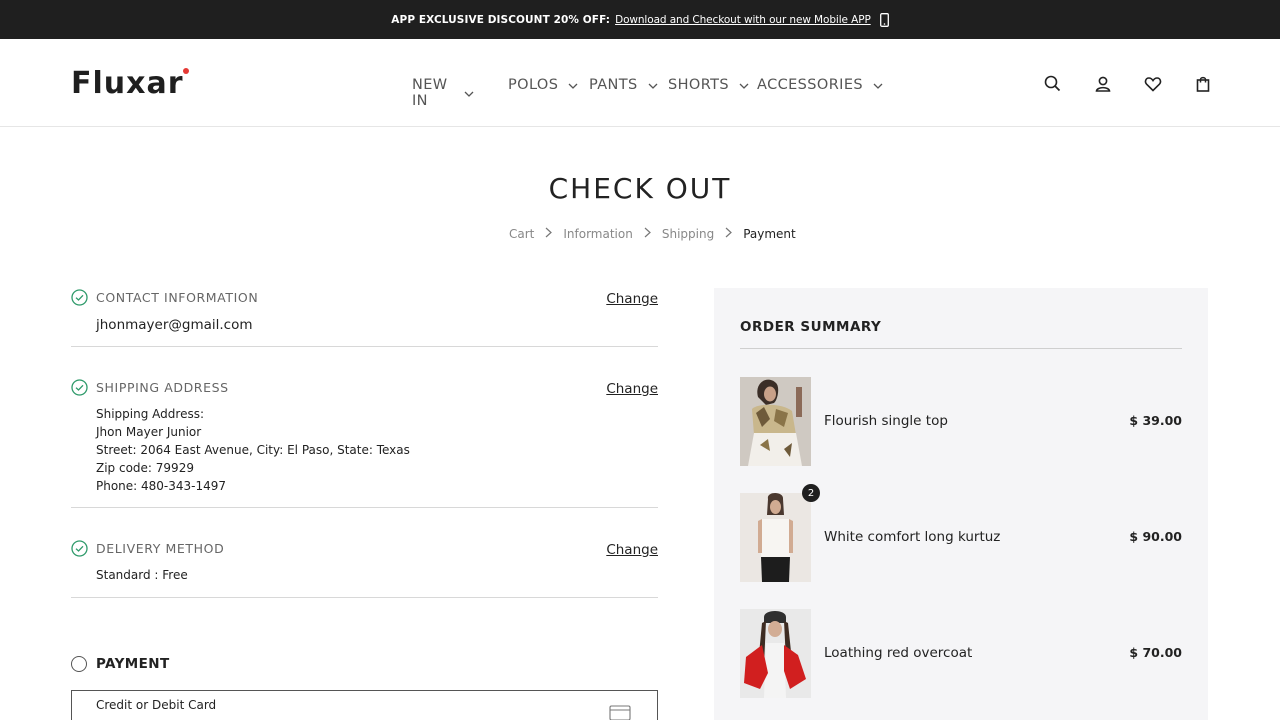 Image resolution: width=1280 pixels, height=720 pixels. Describe the element at coordinates (1155, 652) in the screenshot. I see `item-price: $ 70.00` at that location.